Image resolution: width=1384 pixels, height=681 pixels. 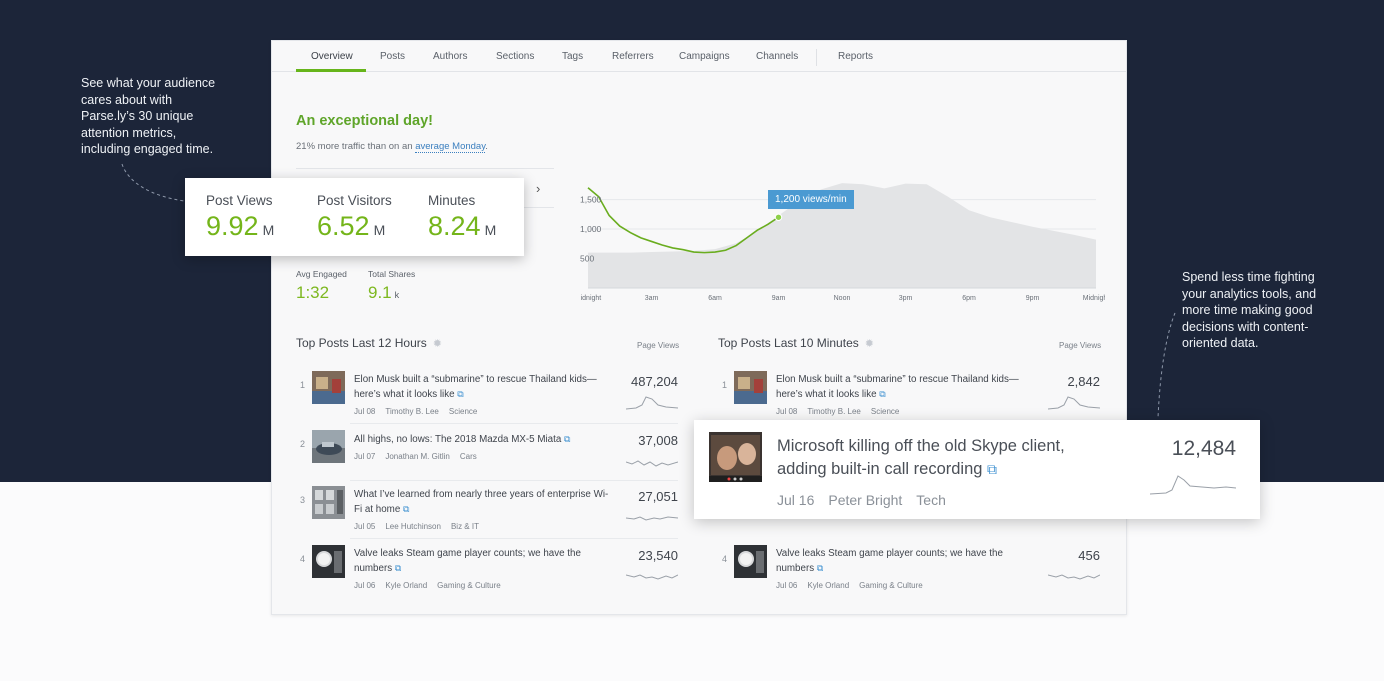 I want to click on chart-x-tick-label: 9pm, so click(x=1033, y=298).